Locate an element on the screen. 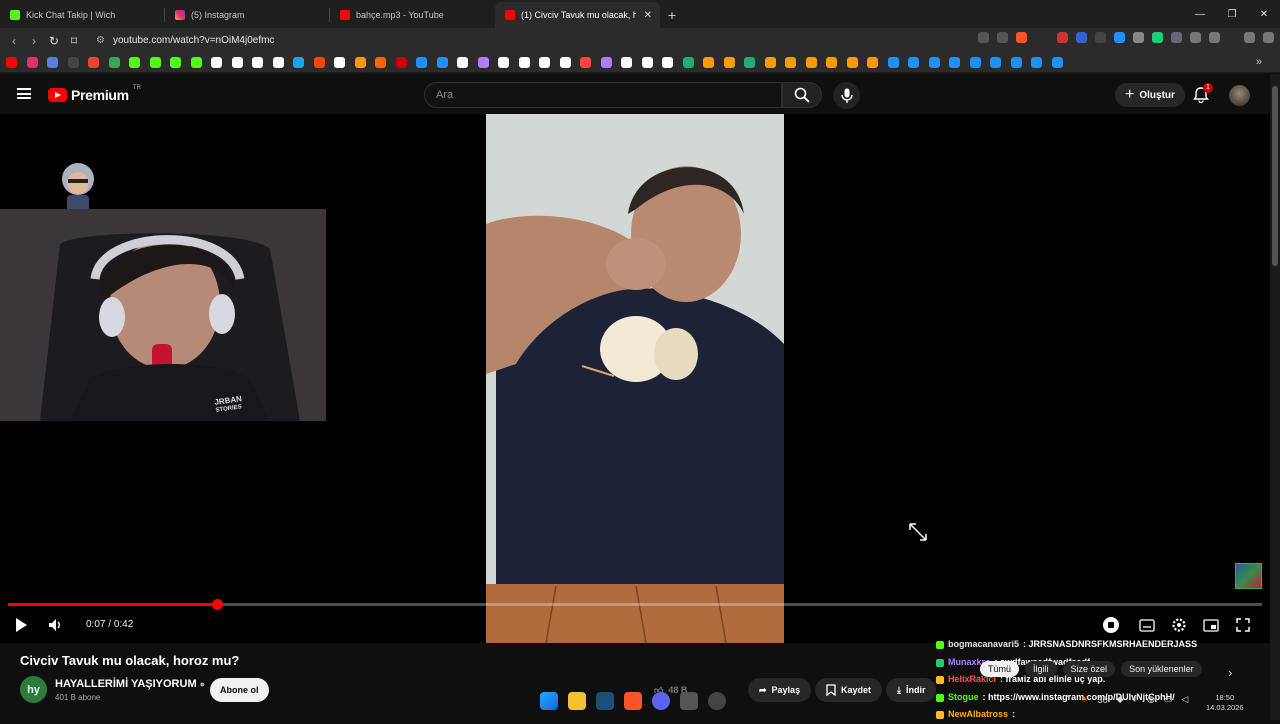  brave-browser-icon is located at coordinates (633, 701).